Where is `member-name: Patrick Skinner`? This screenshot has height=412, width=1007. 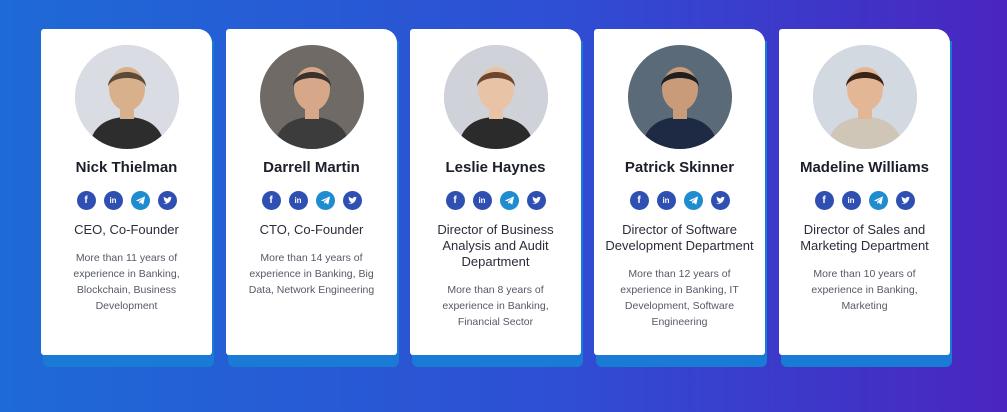 member-name: Patrick Skinner is located at coordinates (679, 167).